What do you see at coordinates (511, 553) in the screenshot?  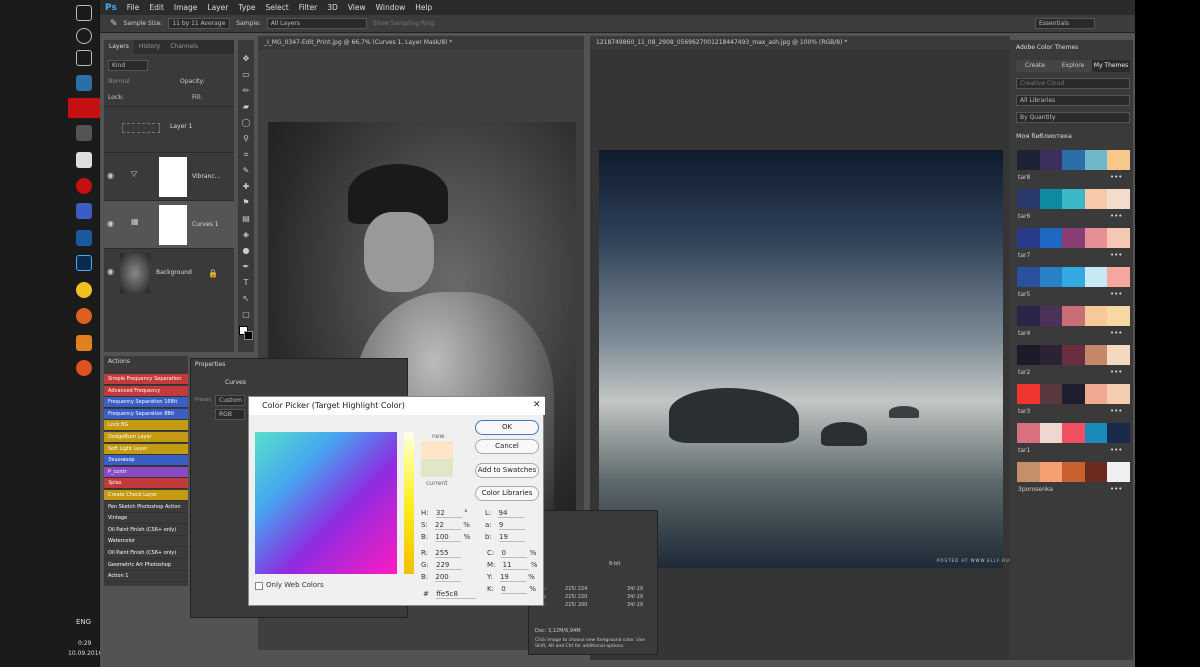 I see `c-field: C: 0 %` at bounding box center [511, 553].